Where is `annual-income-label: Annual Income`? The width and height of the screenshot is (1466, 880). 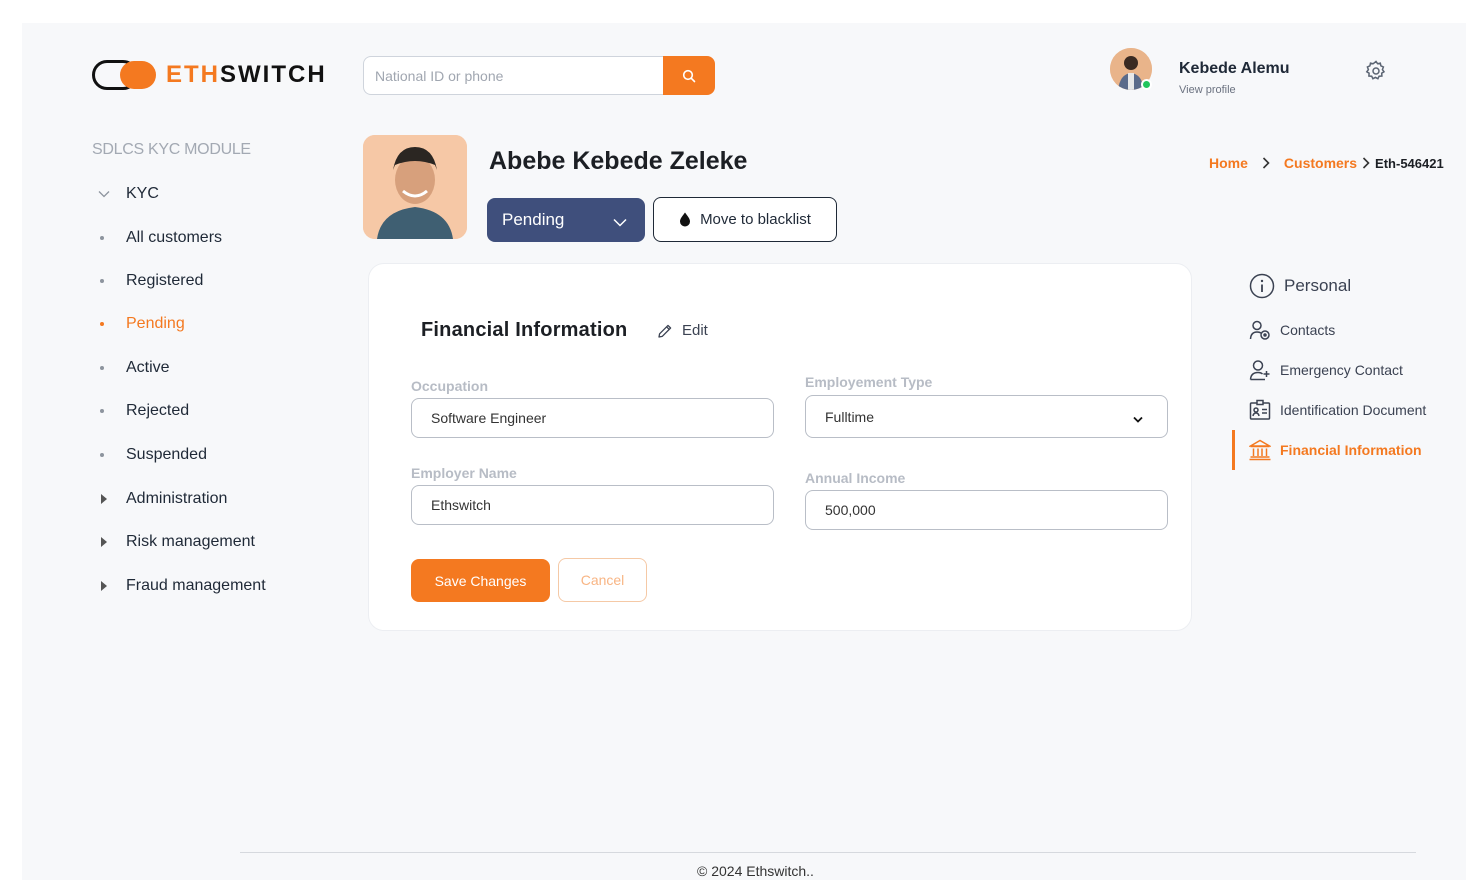 annual-income-label: Annual Income is located at coordinates (855, 478).